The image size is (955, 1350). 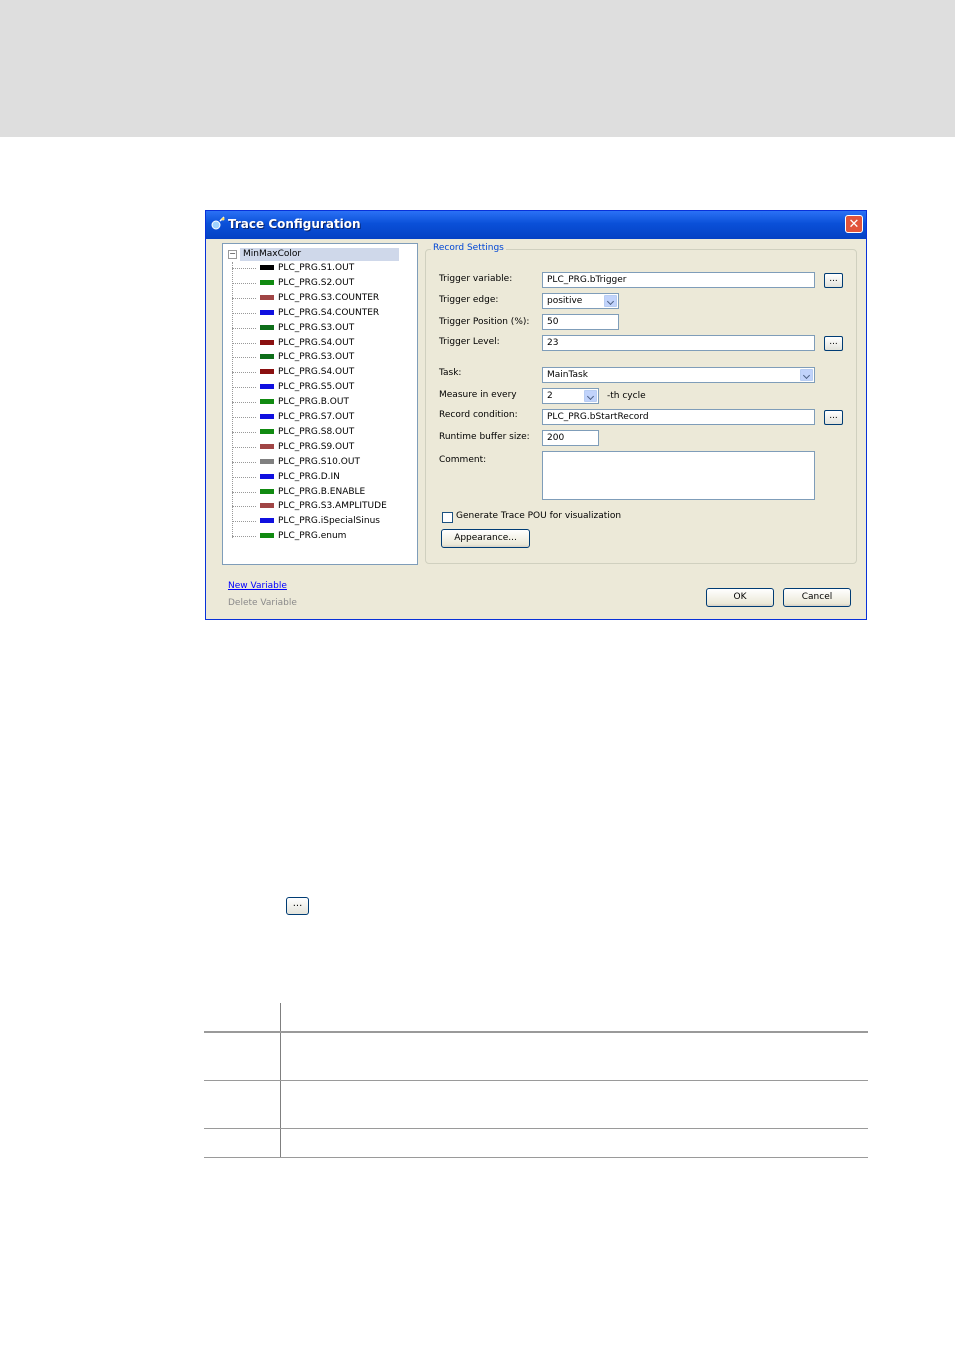 I want to click on tree-item: PLC_PRG.S10.OUT, so click(x=322, y=462).